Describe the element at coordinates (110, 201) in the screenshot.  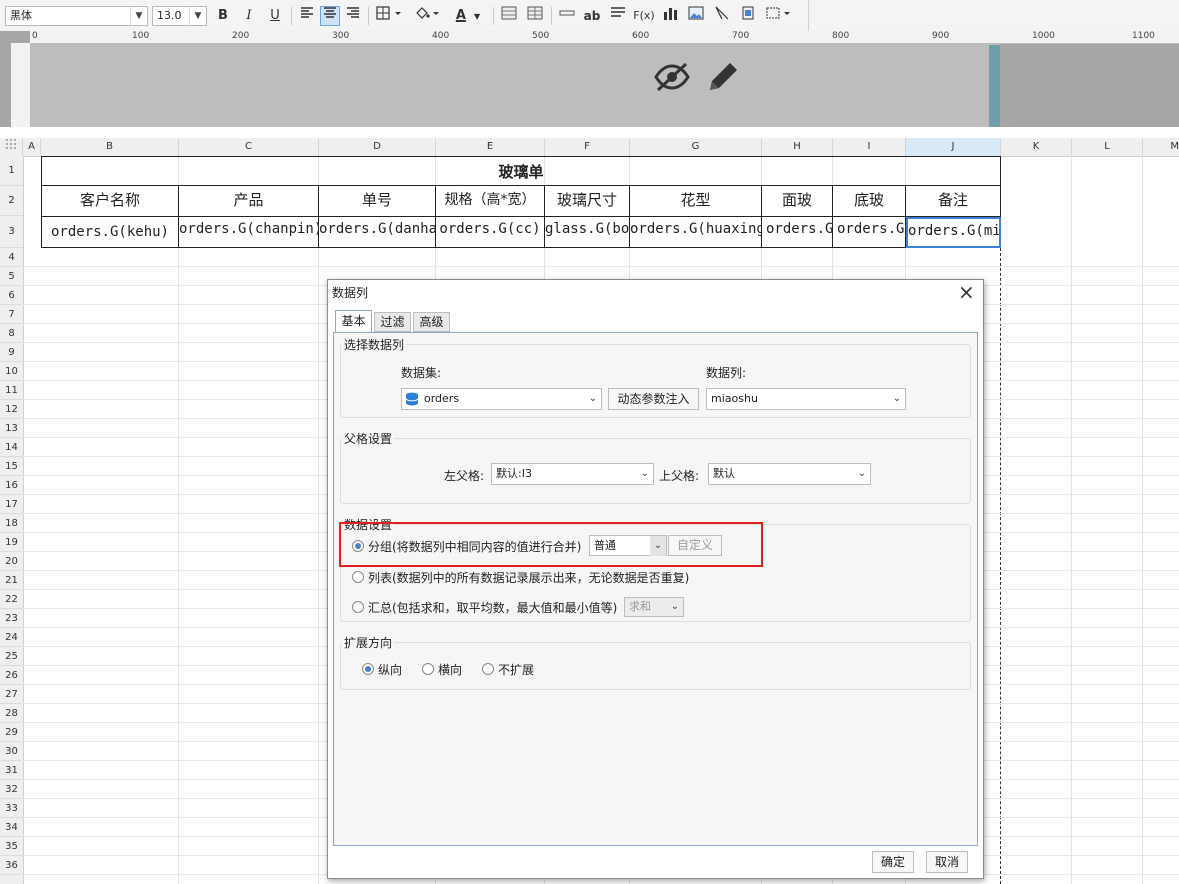
I see `header-cell: 客户名称` at that location.